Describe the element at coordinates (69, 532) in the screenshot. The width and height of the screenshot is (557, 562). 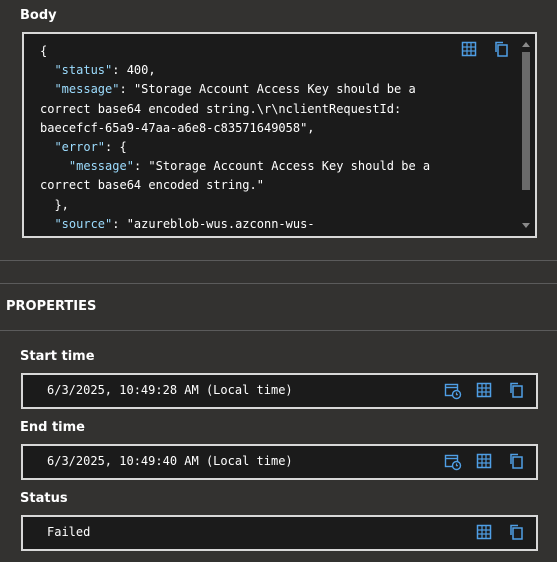
I see `status-value: Failed` at that location.